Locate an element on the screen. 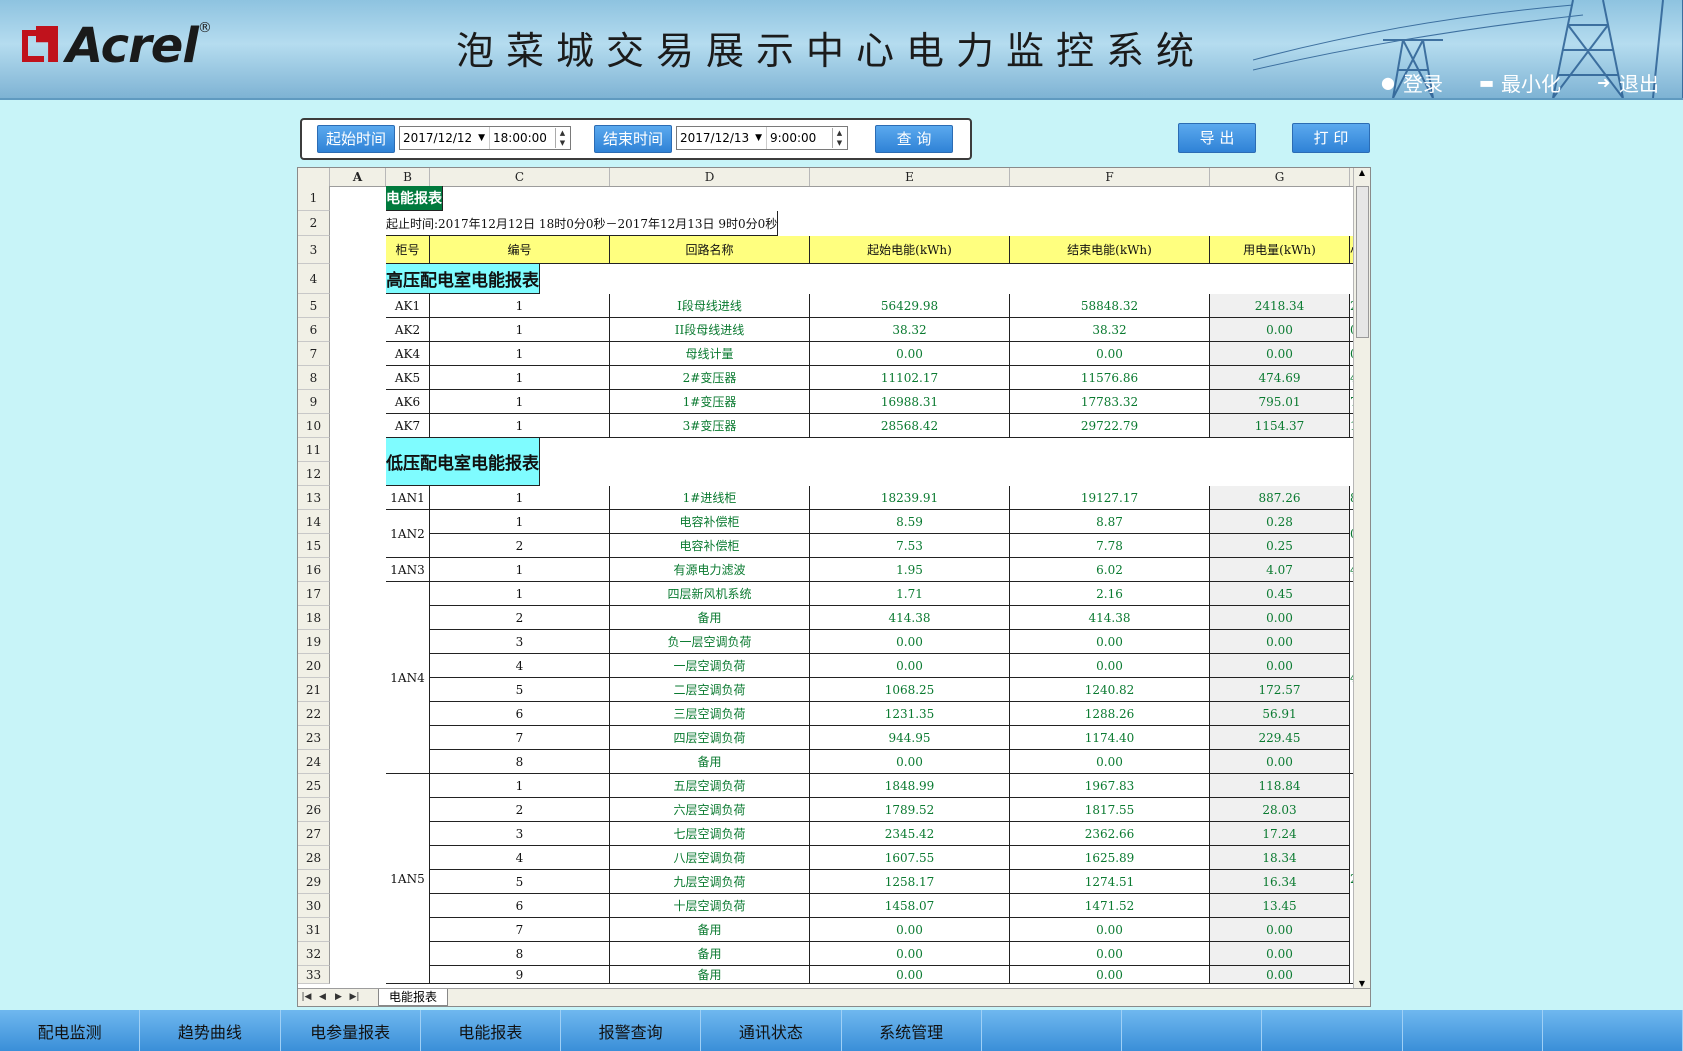 Image resolution: width=1683 pixels, height=1051 pixels. row-header: 11 is located at coordinates (314, 450).